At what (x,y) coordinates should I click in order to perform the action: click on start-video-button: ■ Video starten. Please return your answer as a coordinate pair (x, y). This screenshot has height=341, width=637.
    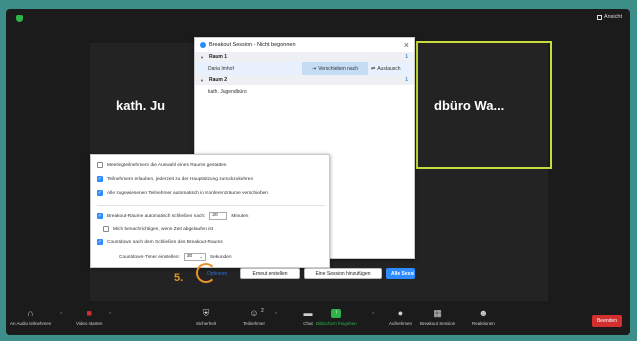
    Looking at the image, I should click on (89, 317).